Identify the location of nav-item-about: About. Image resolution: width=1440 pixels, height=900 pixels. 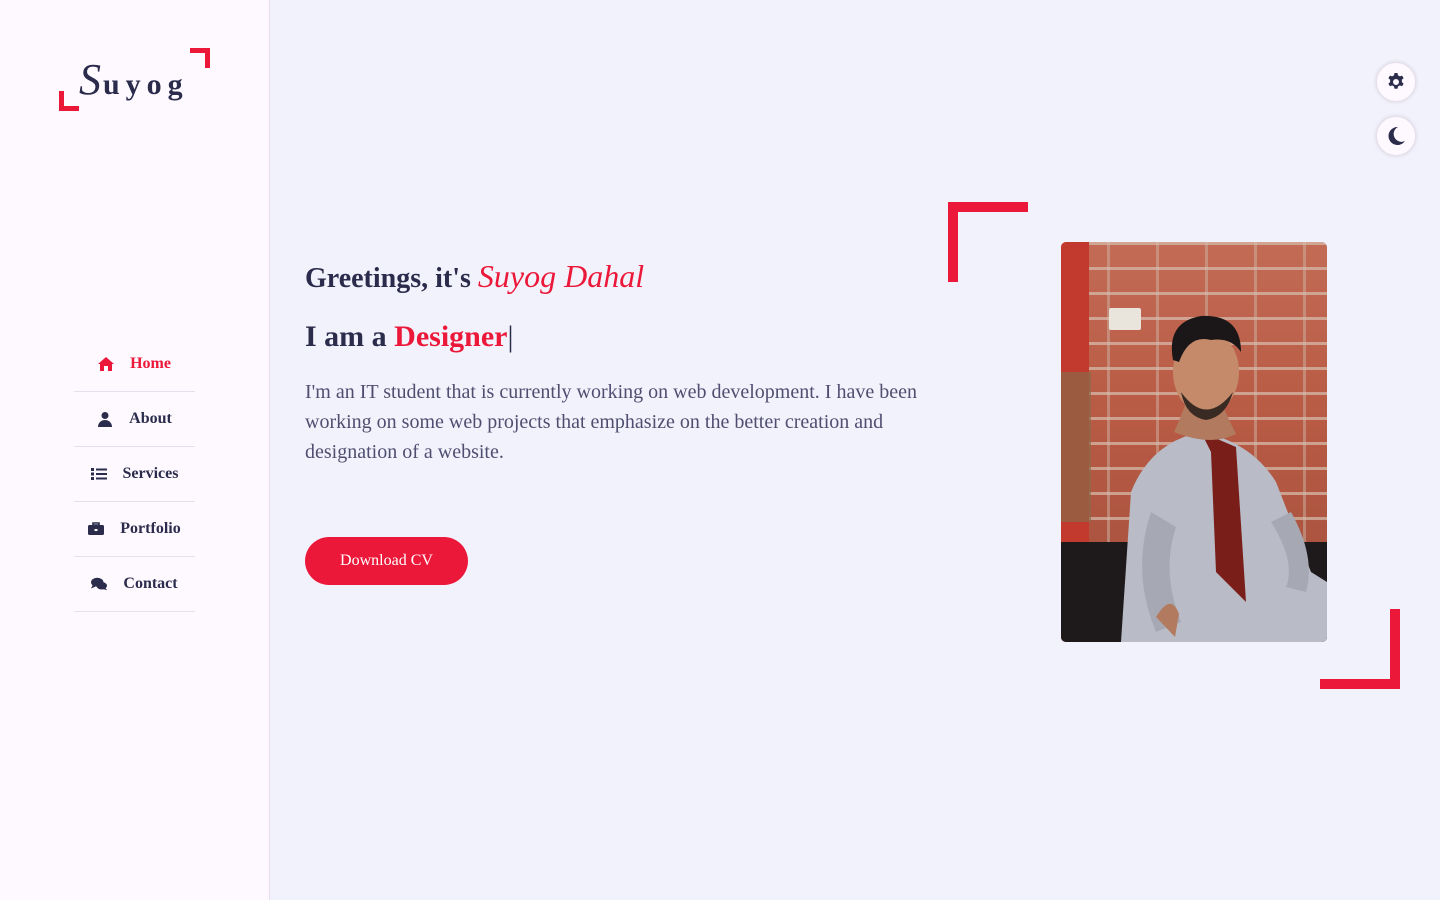
(134, 419).